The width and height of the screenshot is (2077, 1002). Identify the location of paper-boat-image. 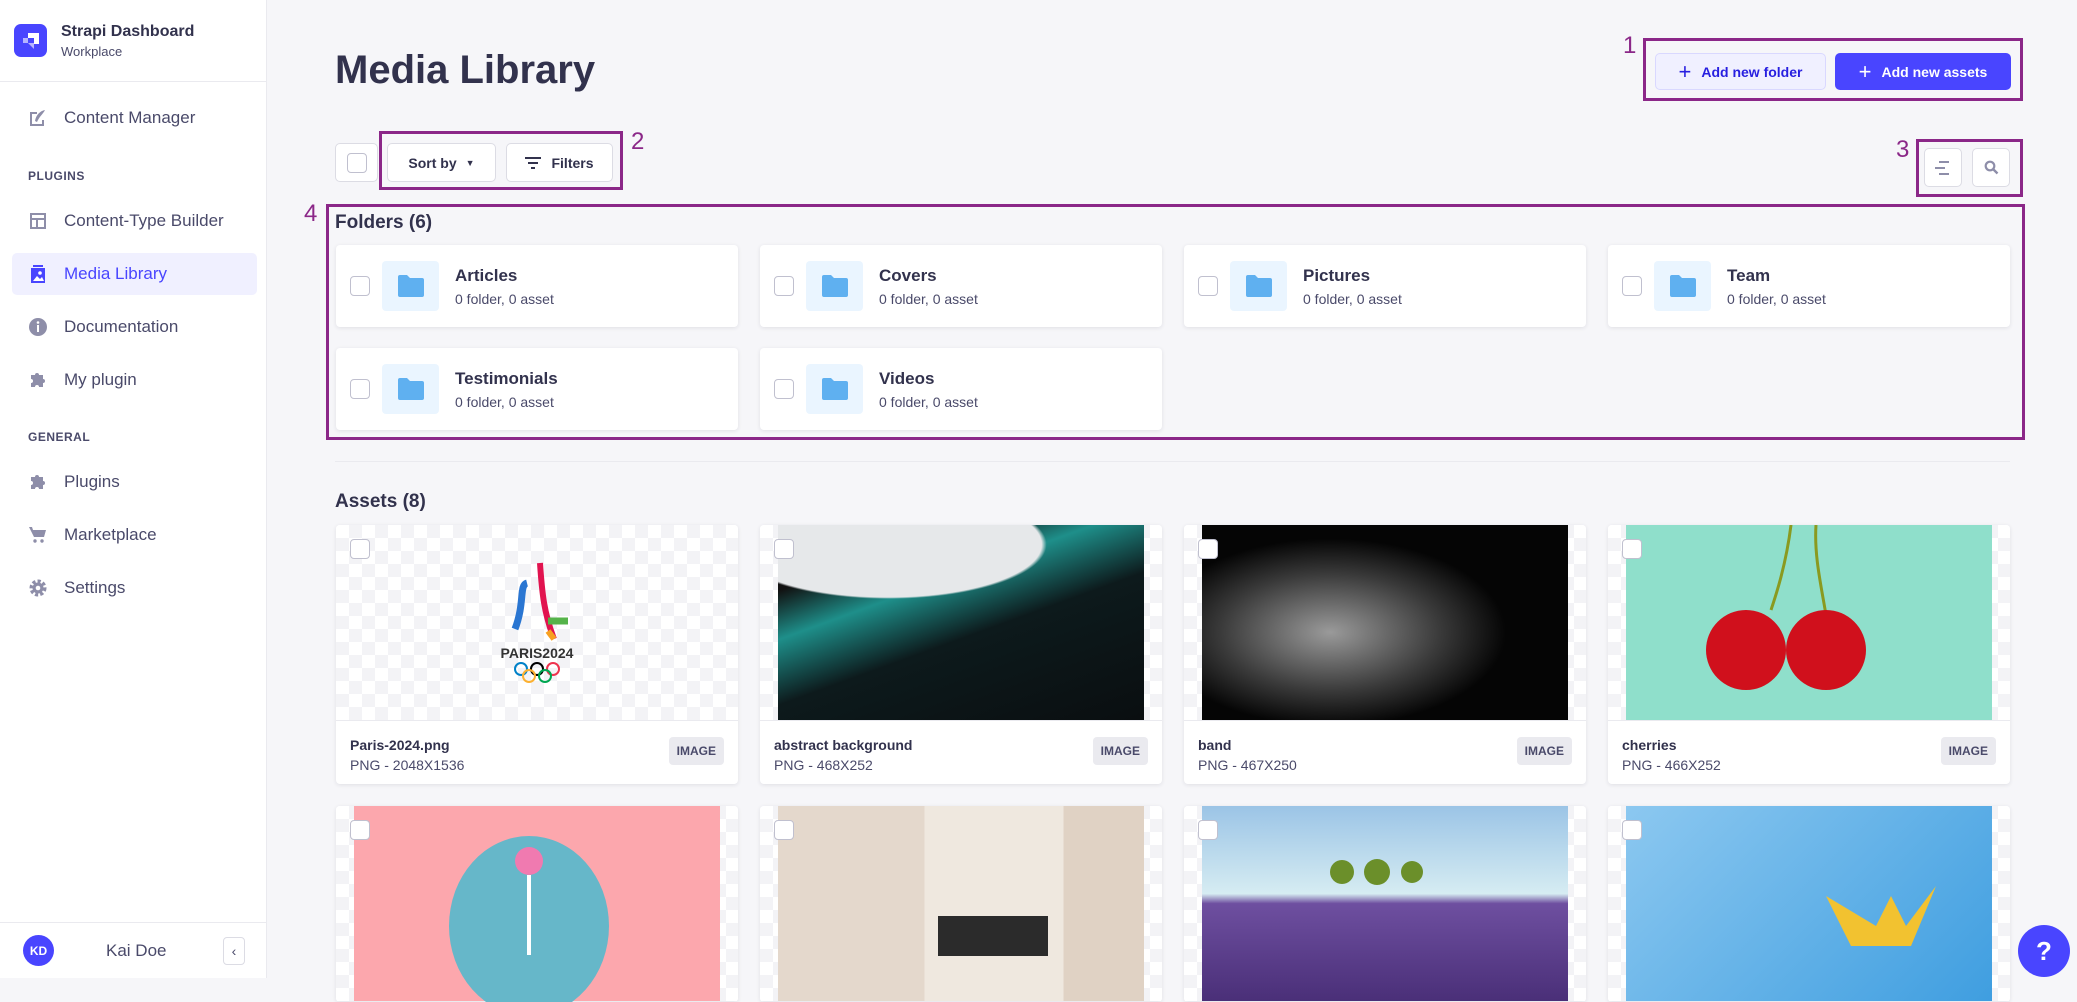
(1809, 903).